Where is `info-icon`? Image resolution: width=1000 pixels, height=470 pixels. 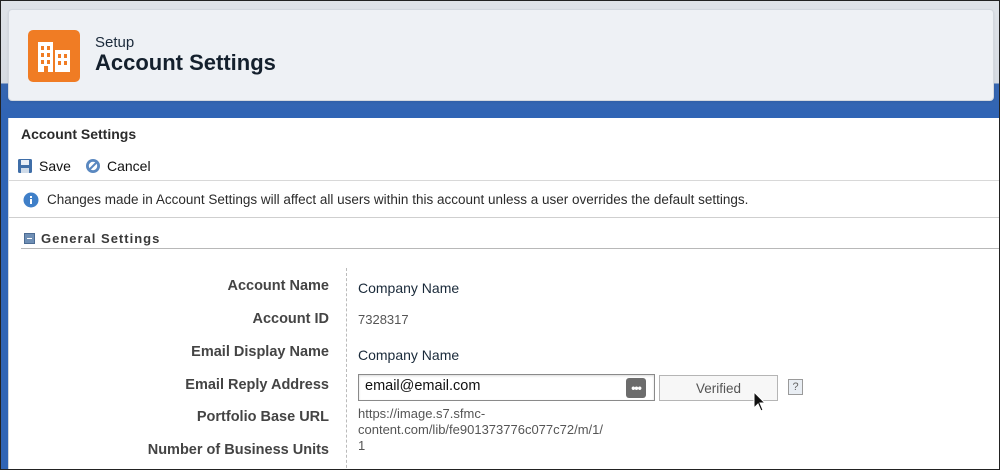 info-icon is located at coordinates (31, 199).